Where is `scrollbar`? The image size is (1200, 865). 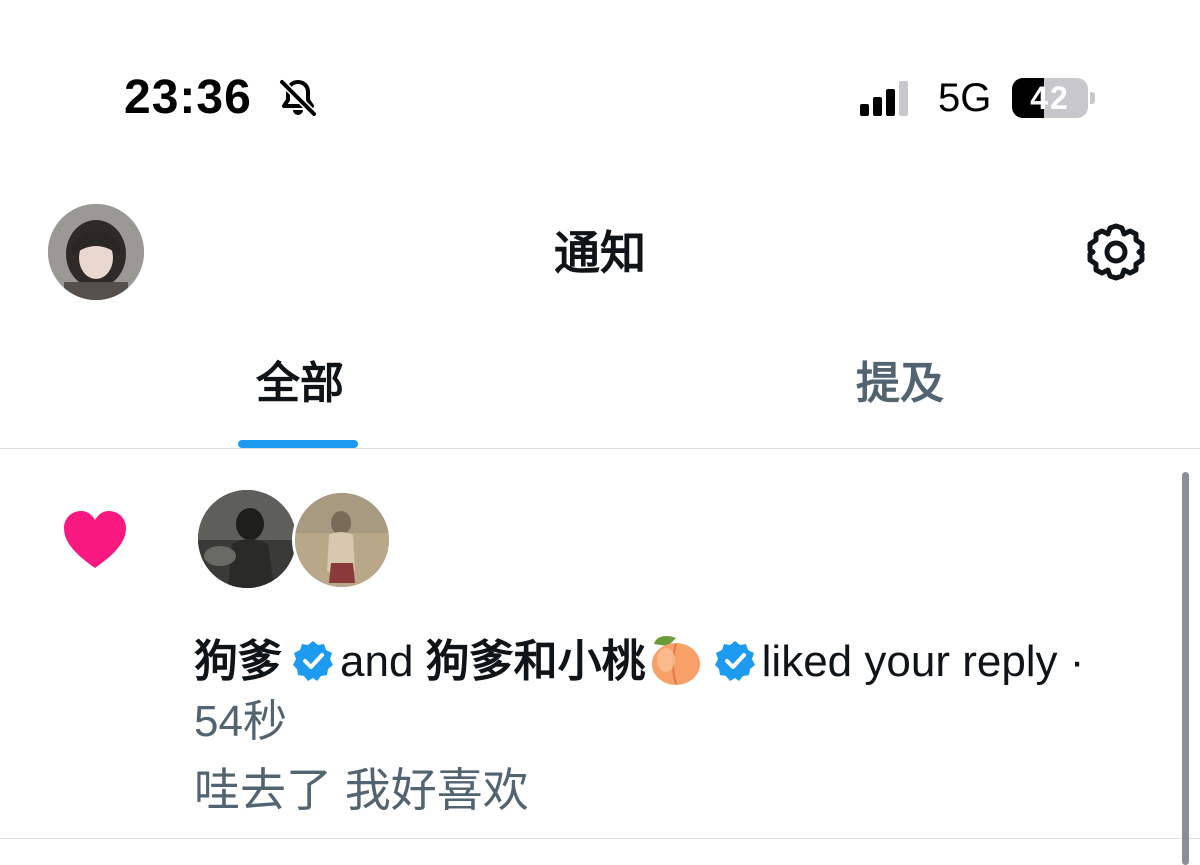
scrollbar is located at coordinates (1185, 668).